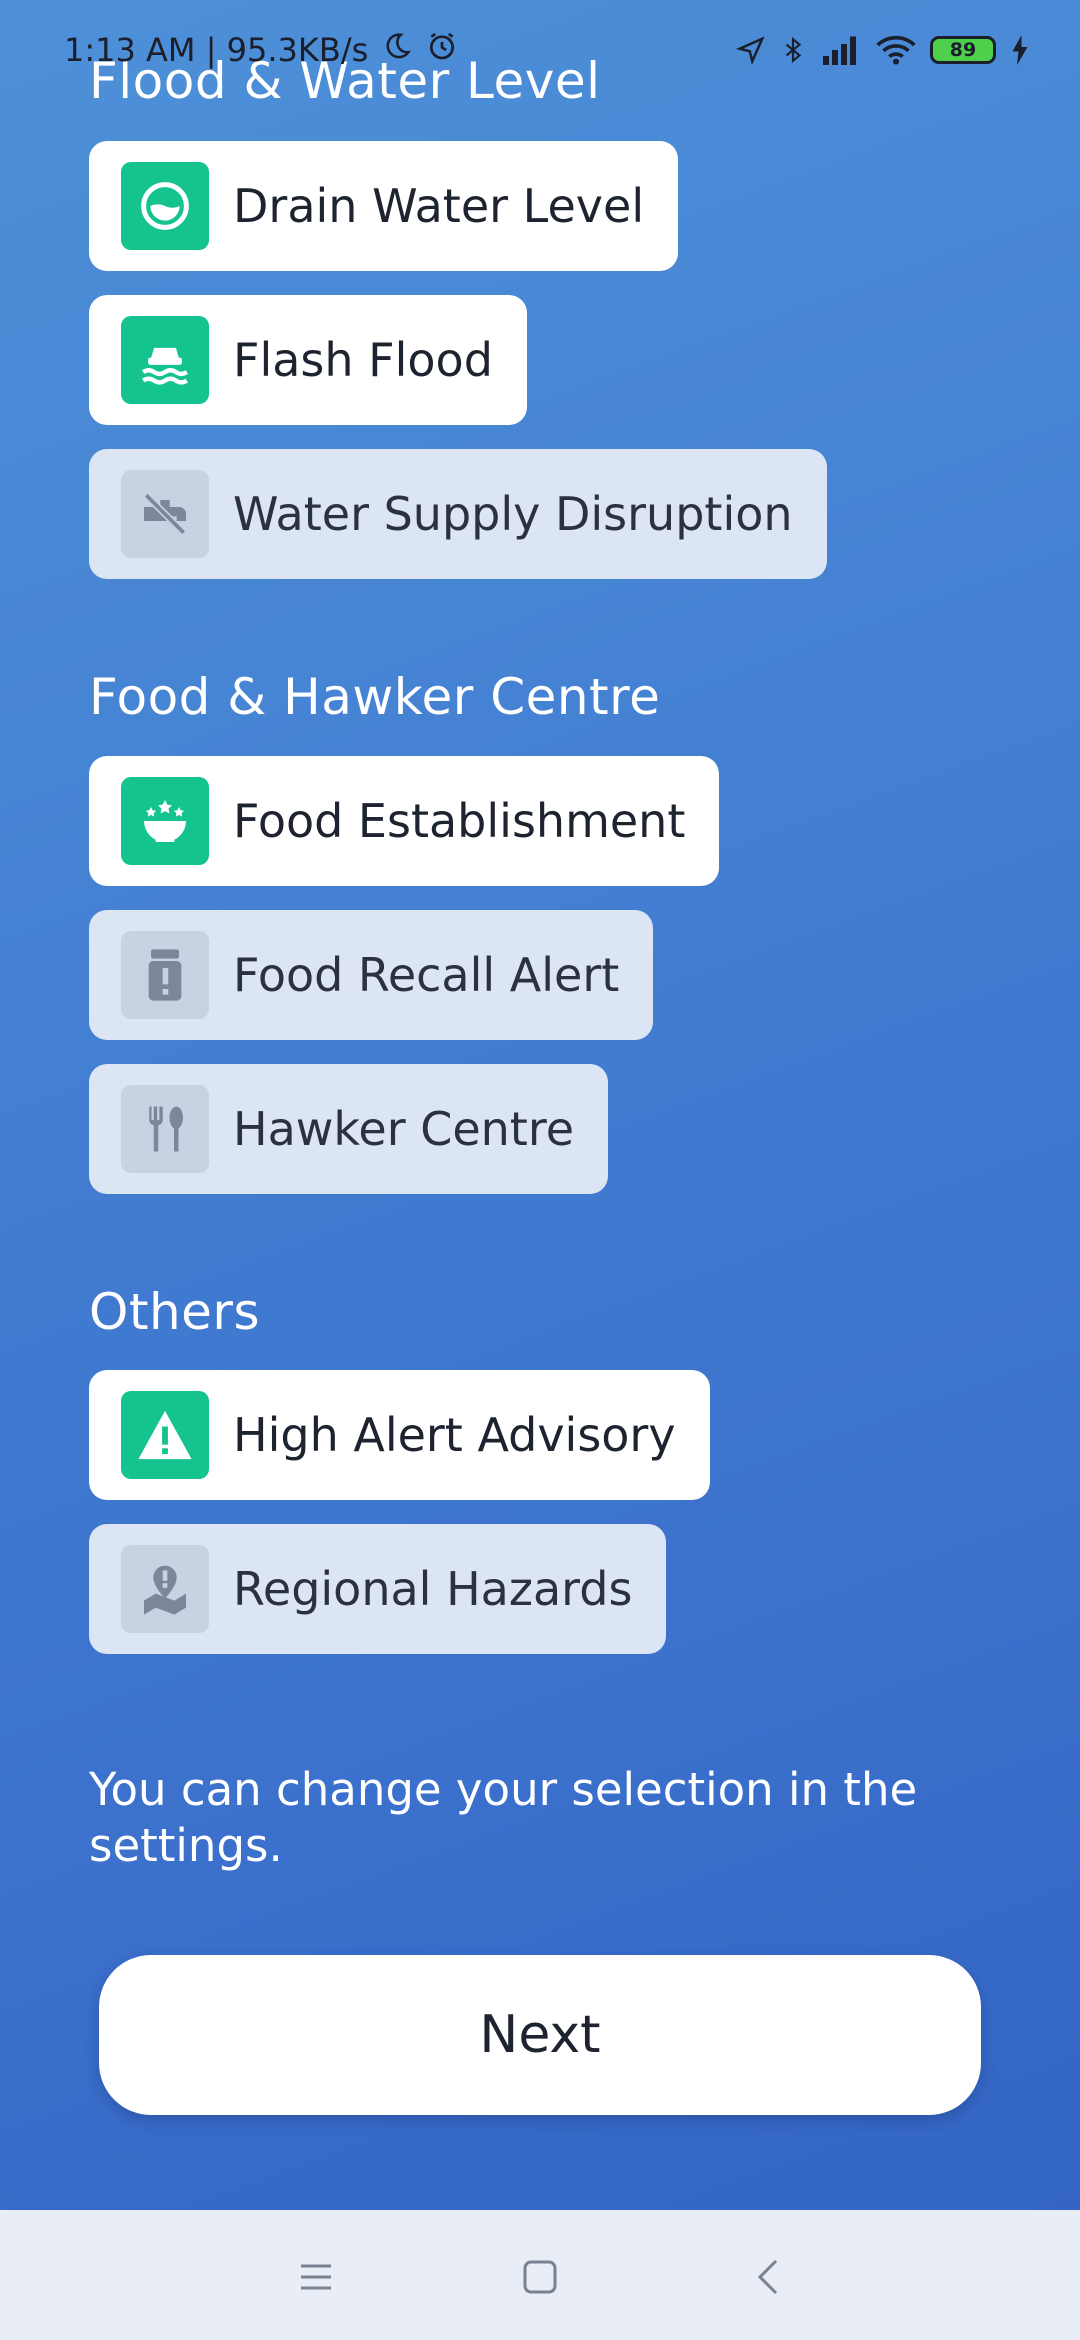 The height and width of the screenshot is (2340, 1080). Describe the element at coordinates (841, 50) in the screenshot. I see `signal-icon` at that location.